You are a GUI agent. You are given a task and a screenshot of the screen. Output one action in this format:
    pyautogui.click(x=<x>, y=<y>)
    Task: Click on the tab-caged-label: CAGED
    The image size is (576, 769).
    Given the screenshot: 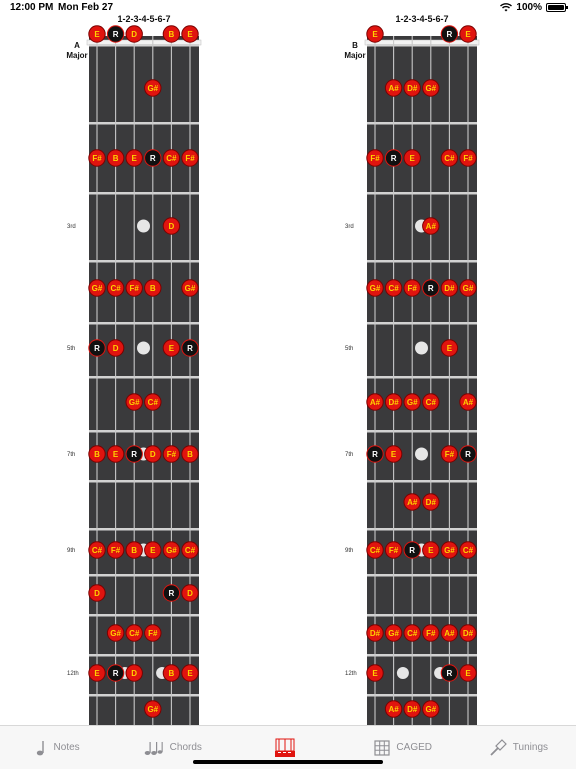 What is the action you would take?
    pyautogui.click(x=414, y=747)
    